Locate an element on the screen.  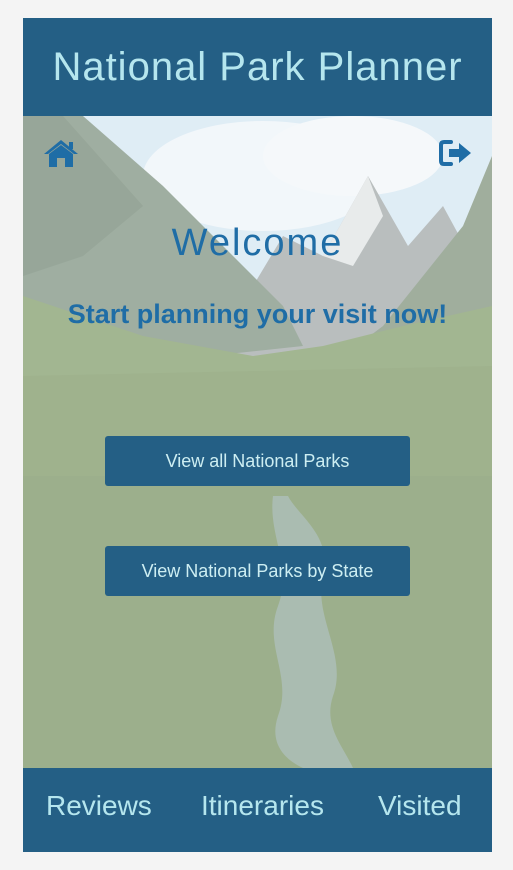
home-icon-graphic is located at coordinates (61, 153).